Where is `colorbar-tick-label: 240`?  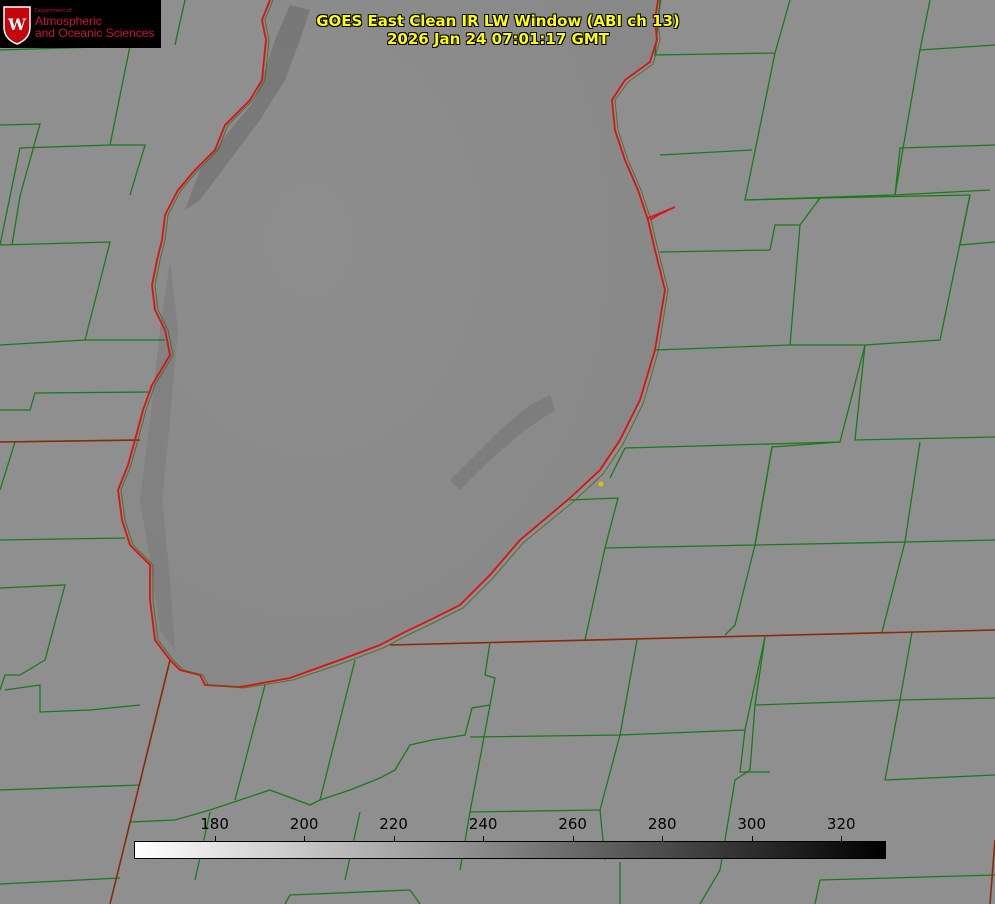 colorbar-tick-label: 240 is located at coordinates (483, 824).